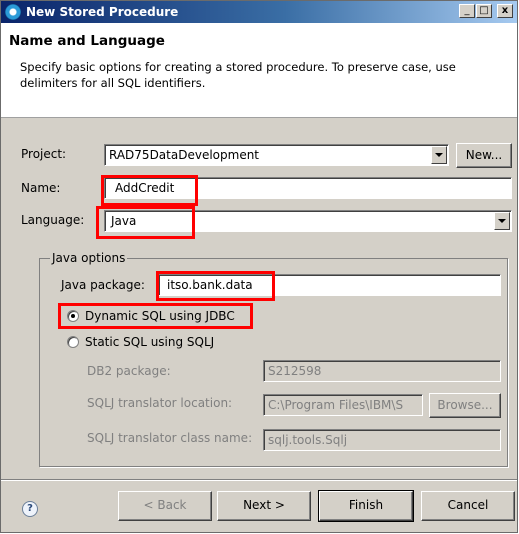  What do you see at coordinates (505, 11) in the screenshot?
I see `close-button: x` at bounding box center [505, 11].